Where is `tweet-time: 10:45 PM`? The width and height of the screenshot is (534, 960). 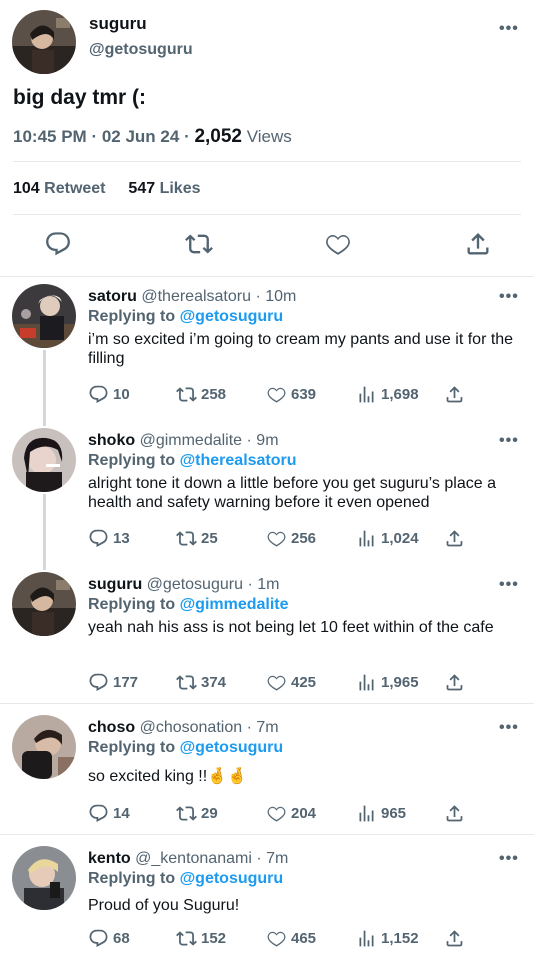 tweet-time: 10:45 PM is located at coordinates (50, 136).